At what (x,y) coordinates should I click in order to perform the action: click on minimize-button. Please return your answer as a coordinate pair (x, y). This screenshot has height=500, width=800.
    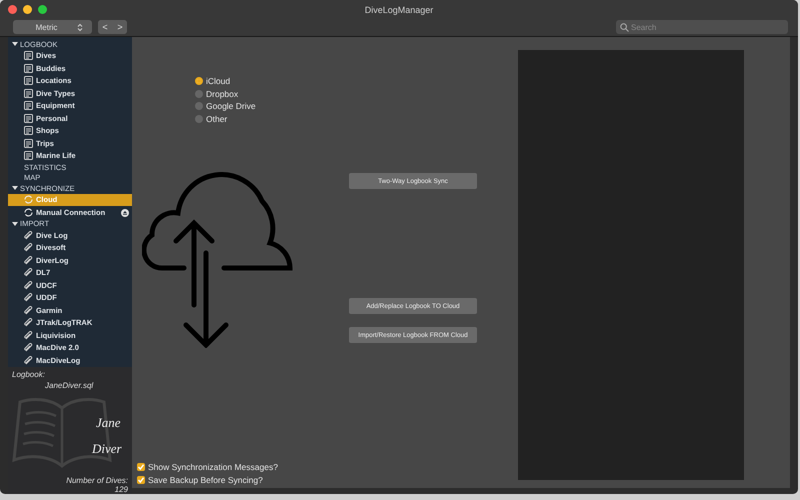
    Looking at the image, I should click on (27, 9).